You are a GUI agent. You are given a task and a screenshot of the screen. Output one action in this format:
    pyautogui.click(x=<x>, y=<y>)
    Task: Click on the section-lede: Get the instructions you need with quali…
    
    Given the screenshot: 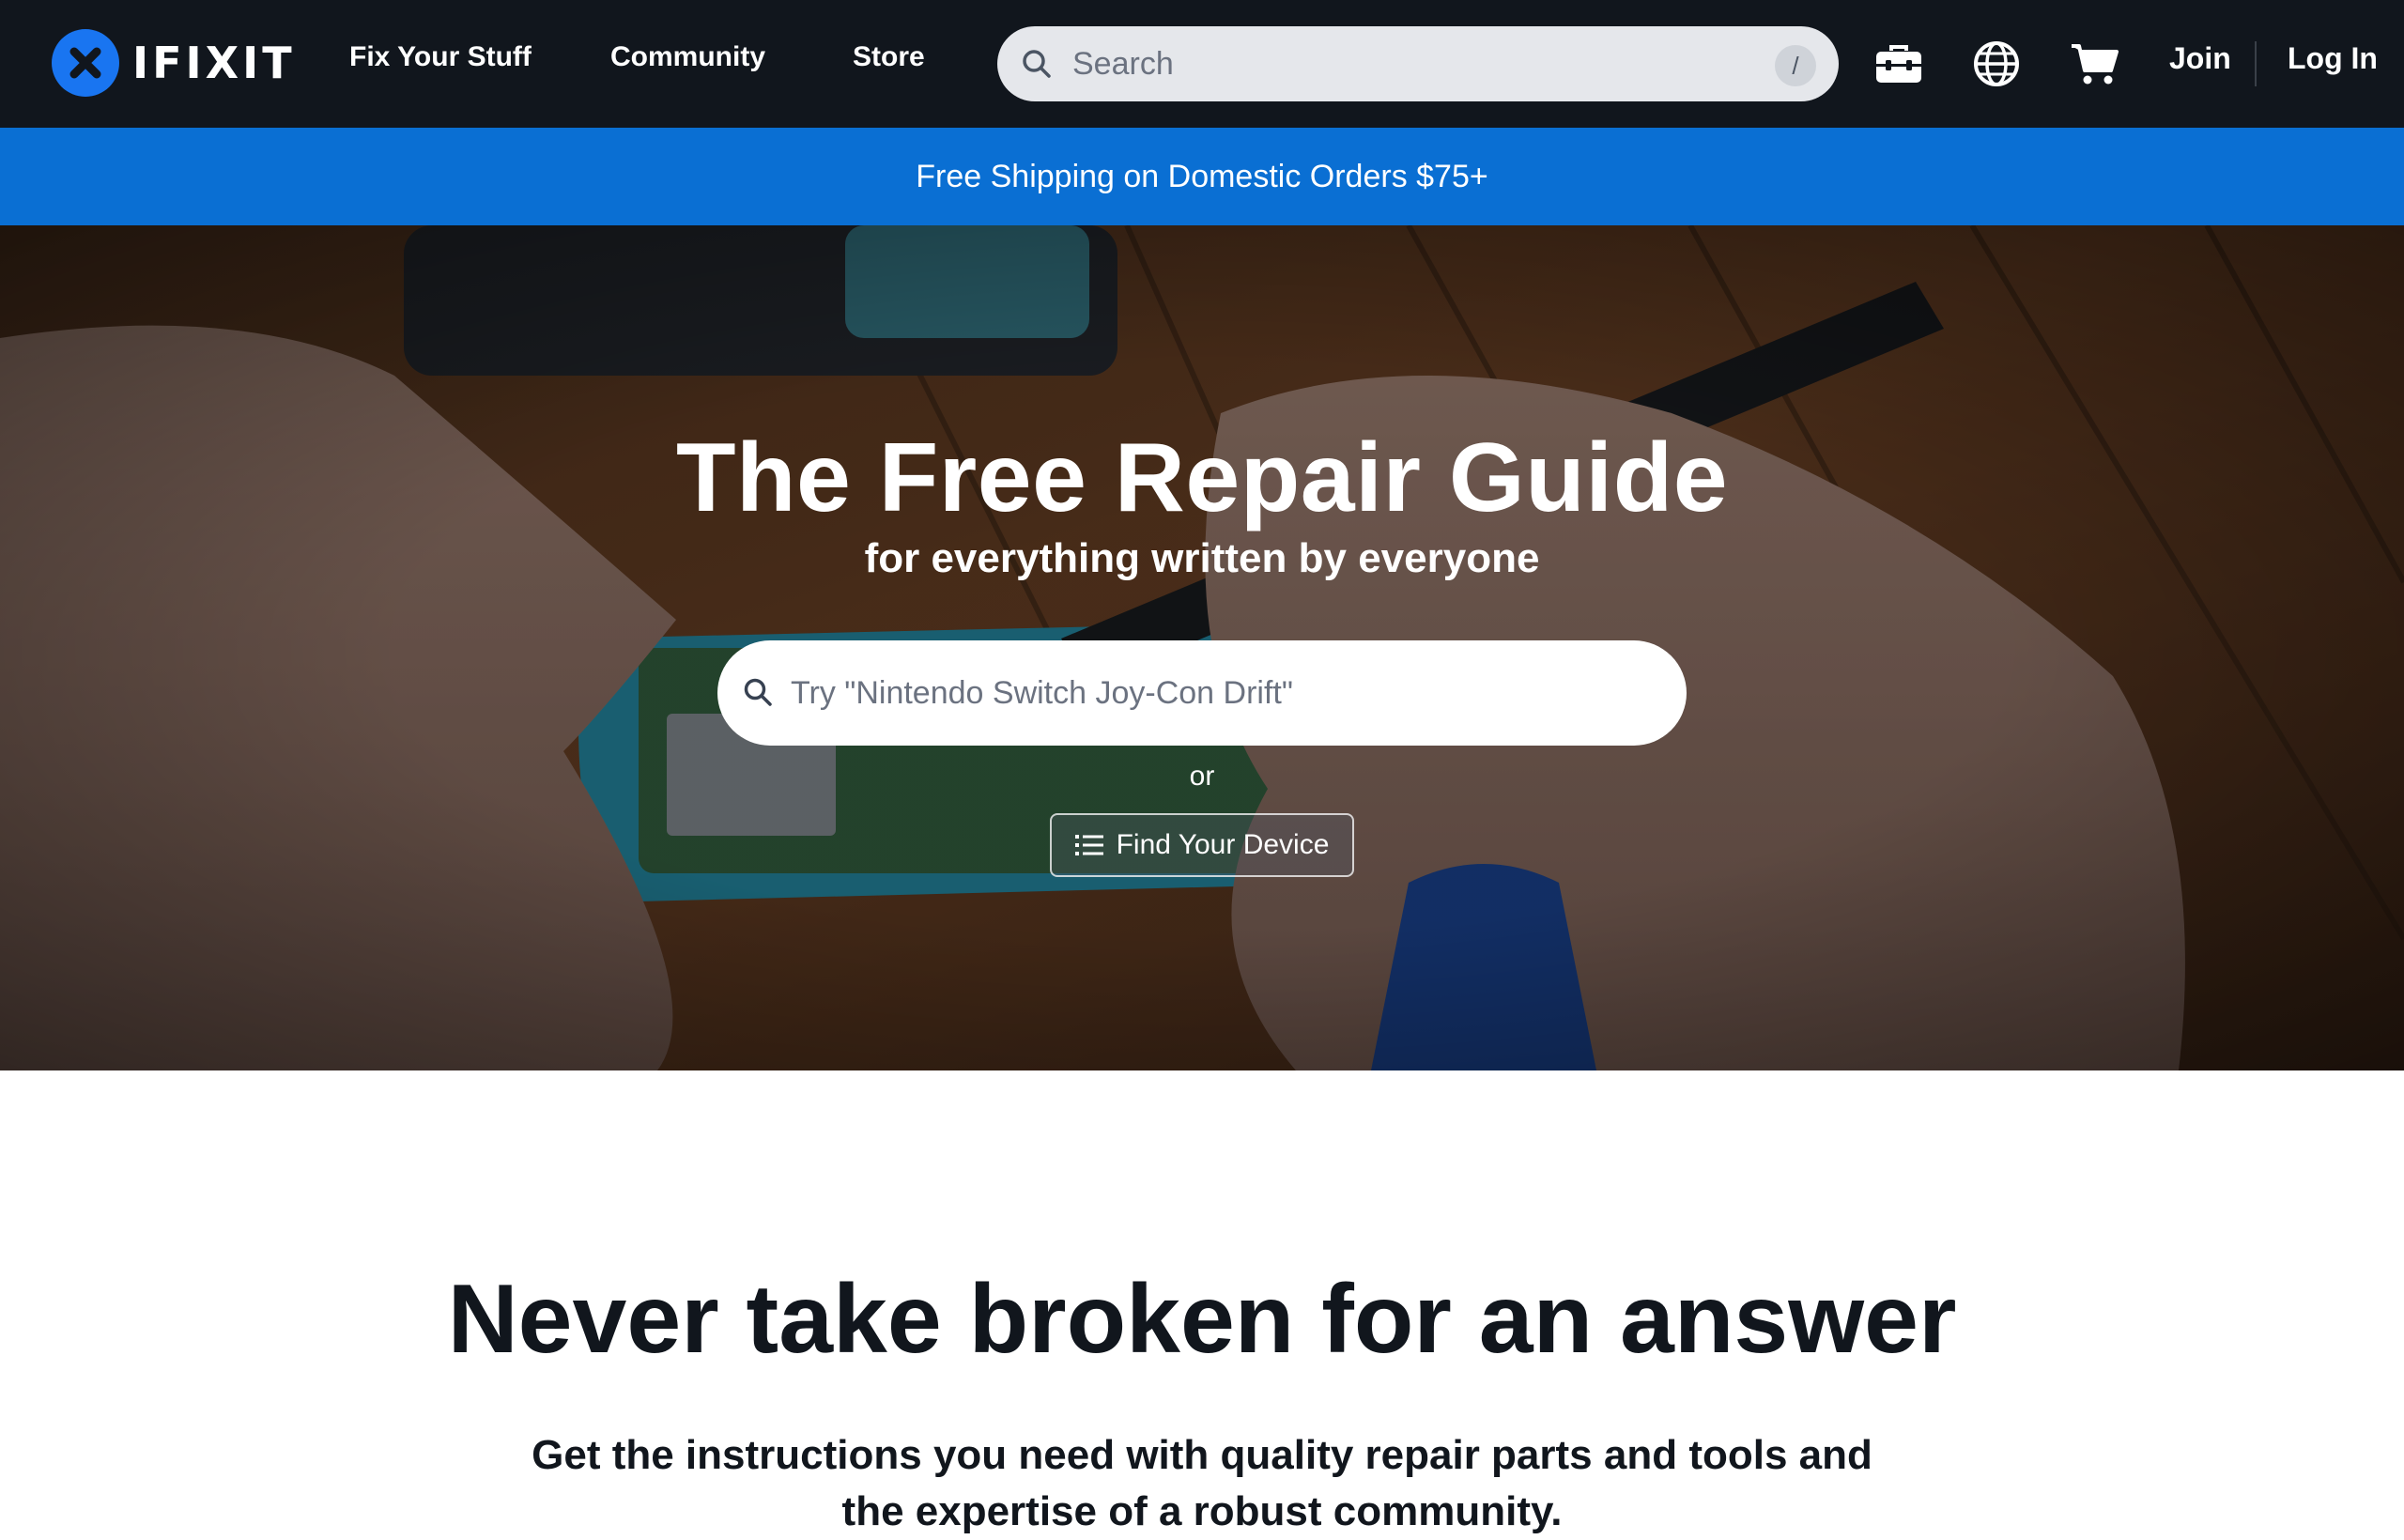 What is the action you would take?
    pyautogui.click(x=1202, y=1483)
    